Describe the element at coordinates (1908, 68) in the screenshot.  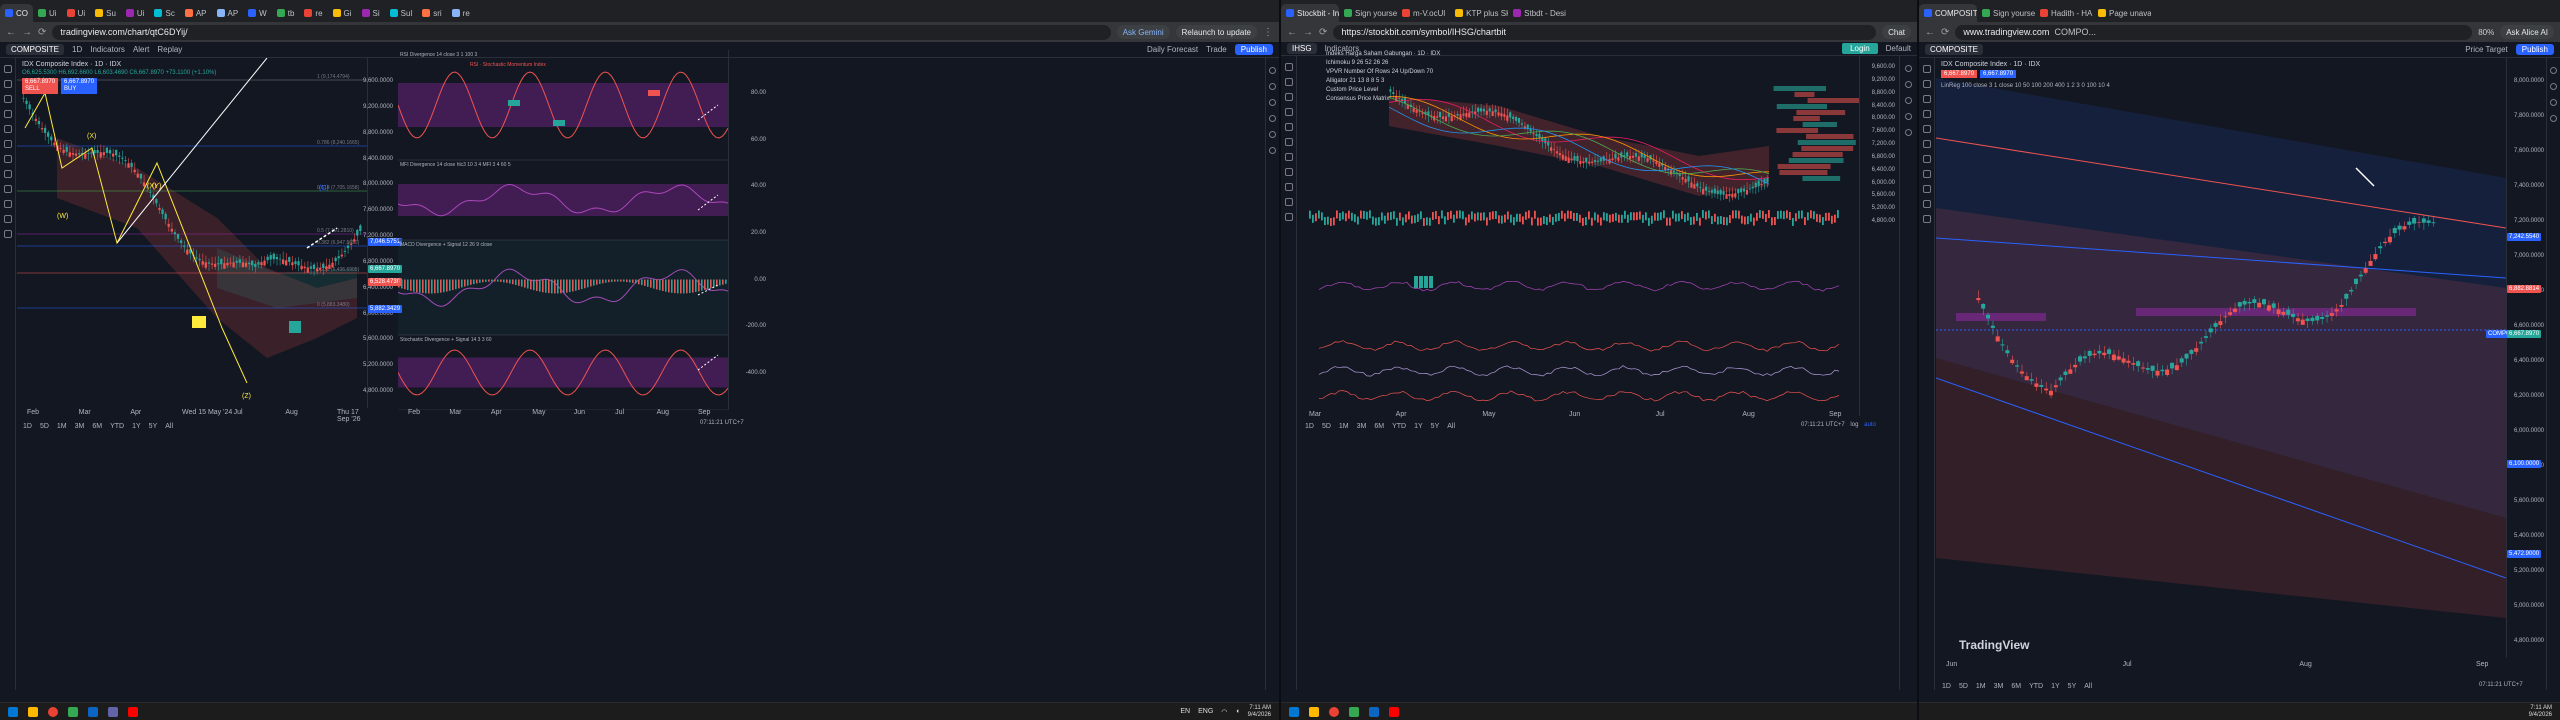
I see `watchlist-icon` at that location.